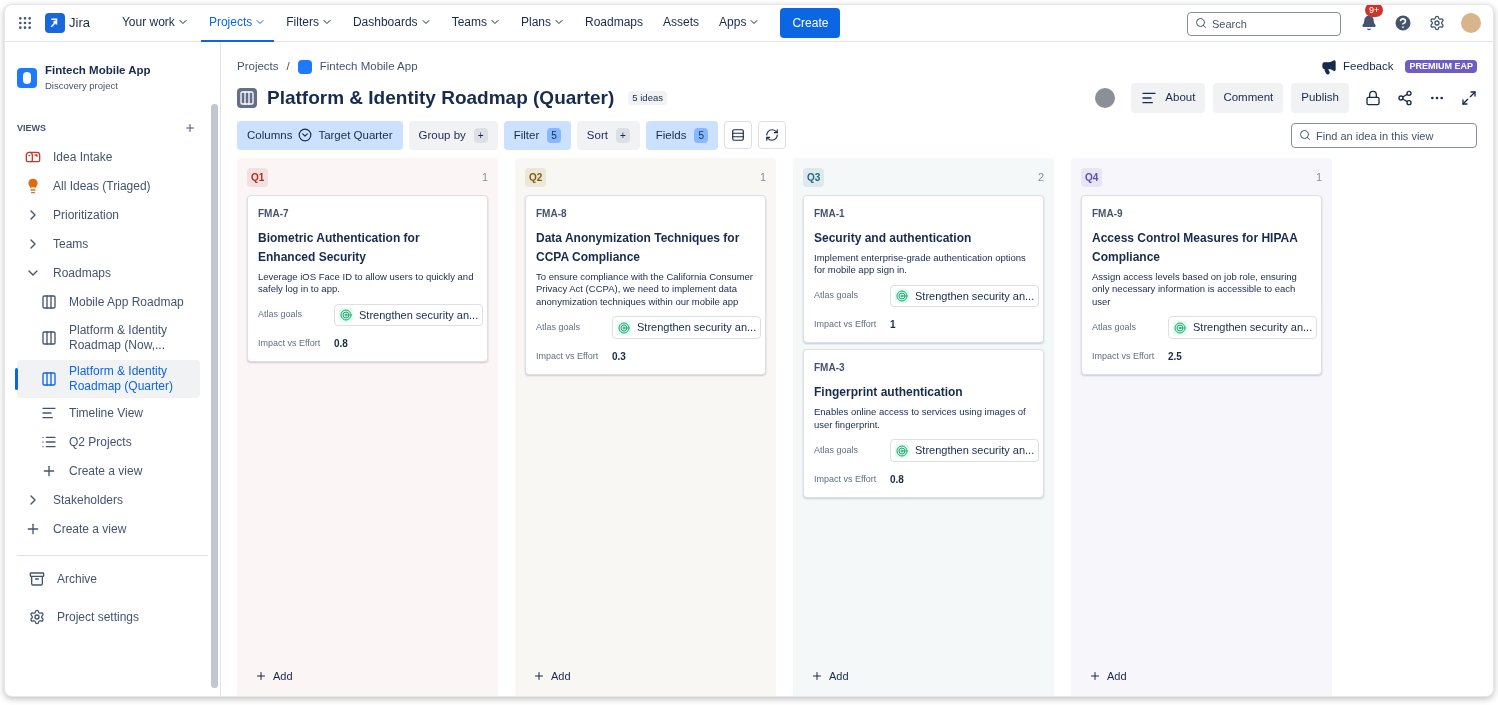 This screenshot has height=705, width=1498. I want to click on create-button: Create, so click(810, 23).